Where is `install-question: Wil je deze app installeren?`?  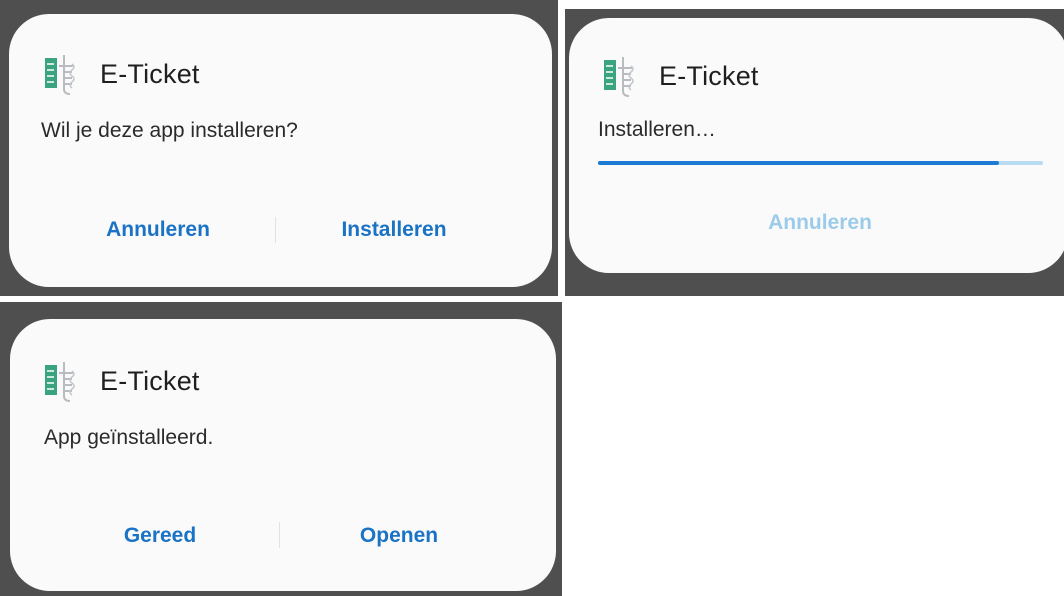 install-question: Wil je deze app installeren? is located at coordinates (169, 130).